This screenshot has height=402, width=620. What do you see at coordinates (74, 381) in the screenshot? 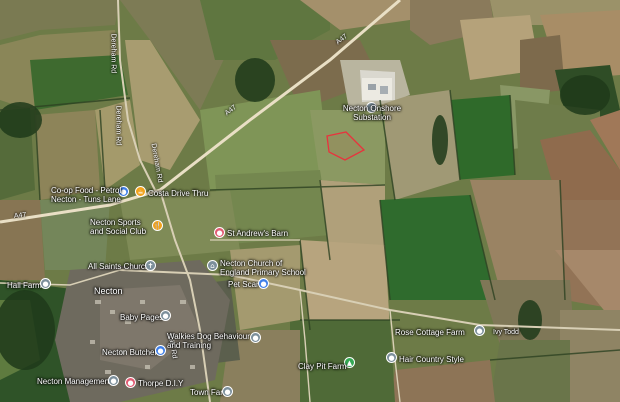
I see `necton-management-label: Necton Management` at bounding box center [74, 381].